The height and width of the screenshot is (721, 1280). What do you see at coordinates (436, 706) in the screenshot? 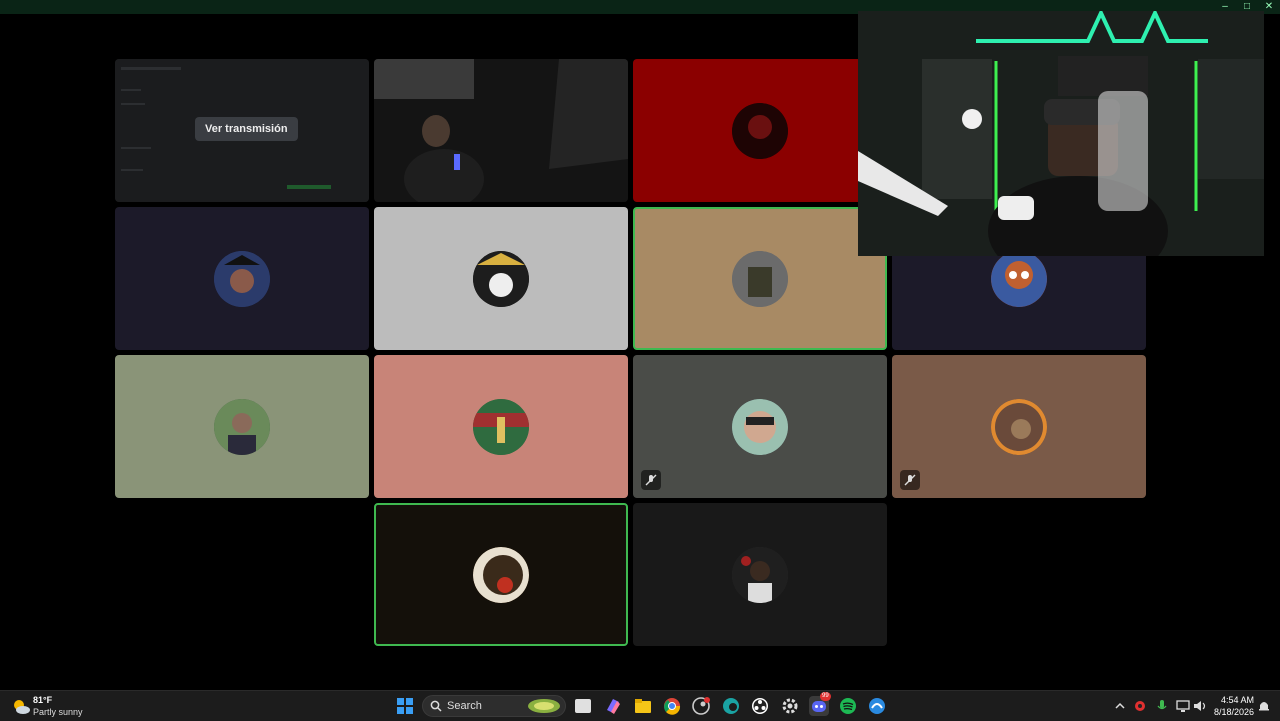
I see `search-icon` at bounding box center [436, 706].